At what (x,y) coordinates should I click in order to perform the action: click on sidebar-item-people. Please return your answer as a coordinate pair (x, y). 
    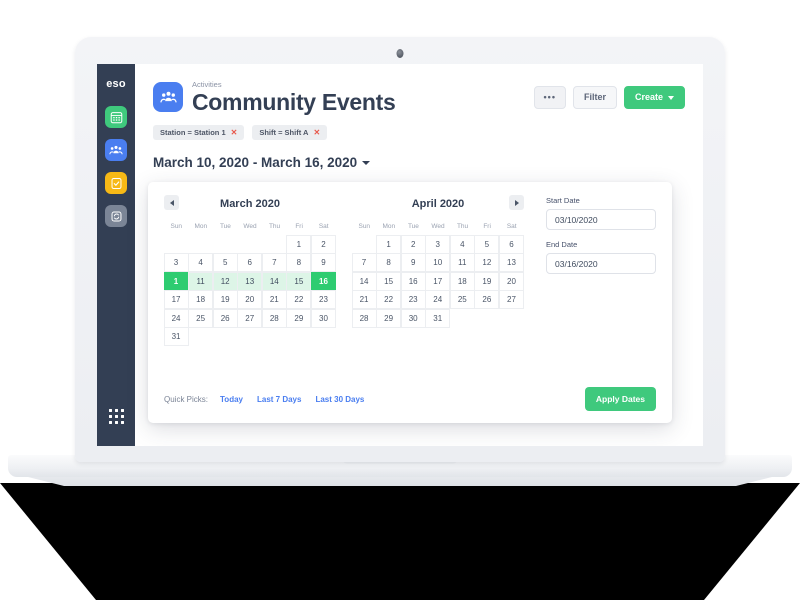
    Looking at the image, I should click on (116, 150).